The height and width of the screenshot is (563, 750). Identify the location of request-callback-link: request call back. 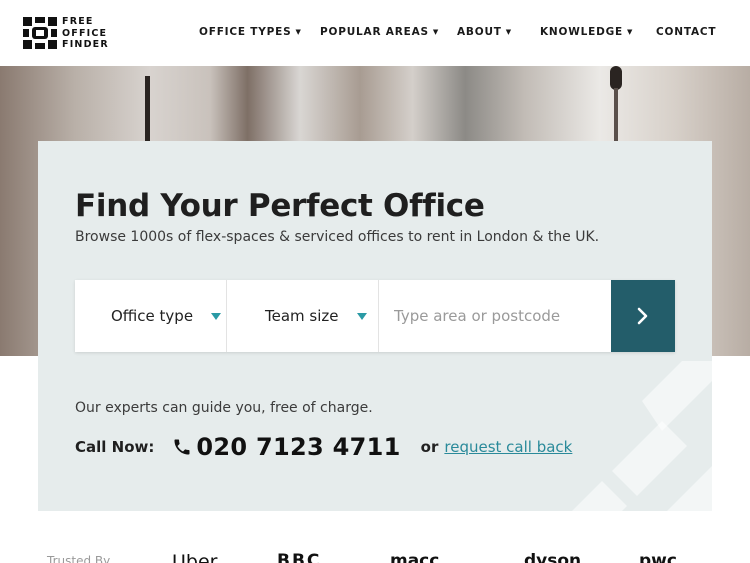
(508, 447).